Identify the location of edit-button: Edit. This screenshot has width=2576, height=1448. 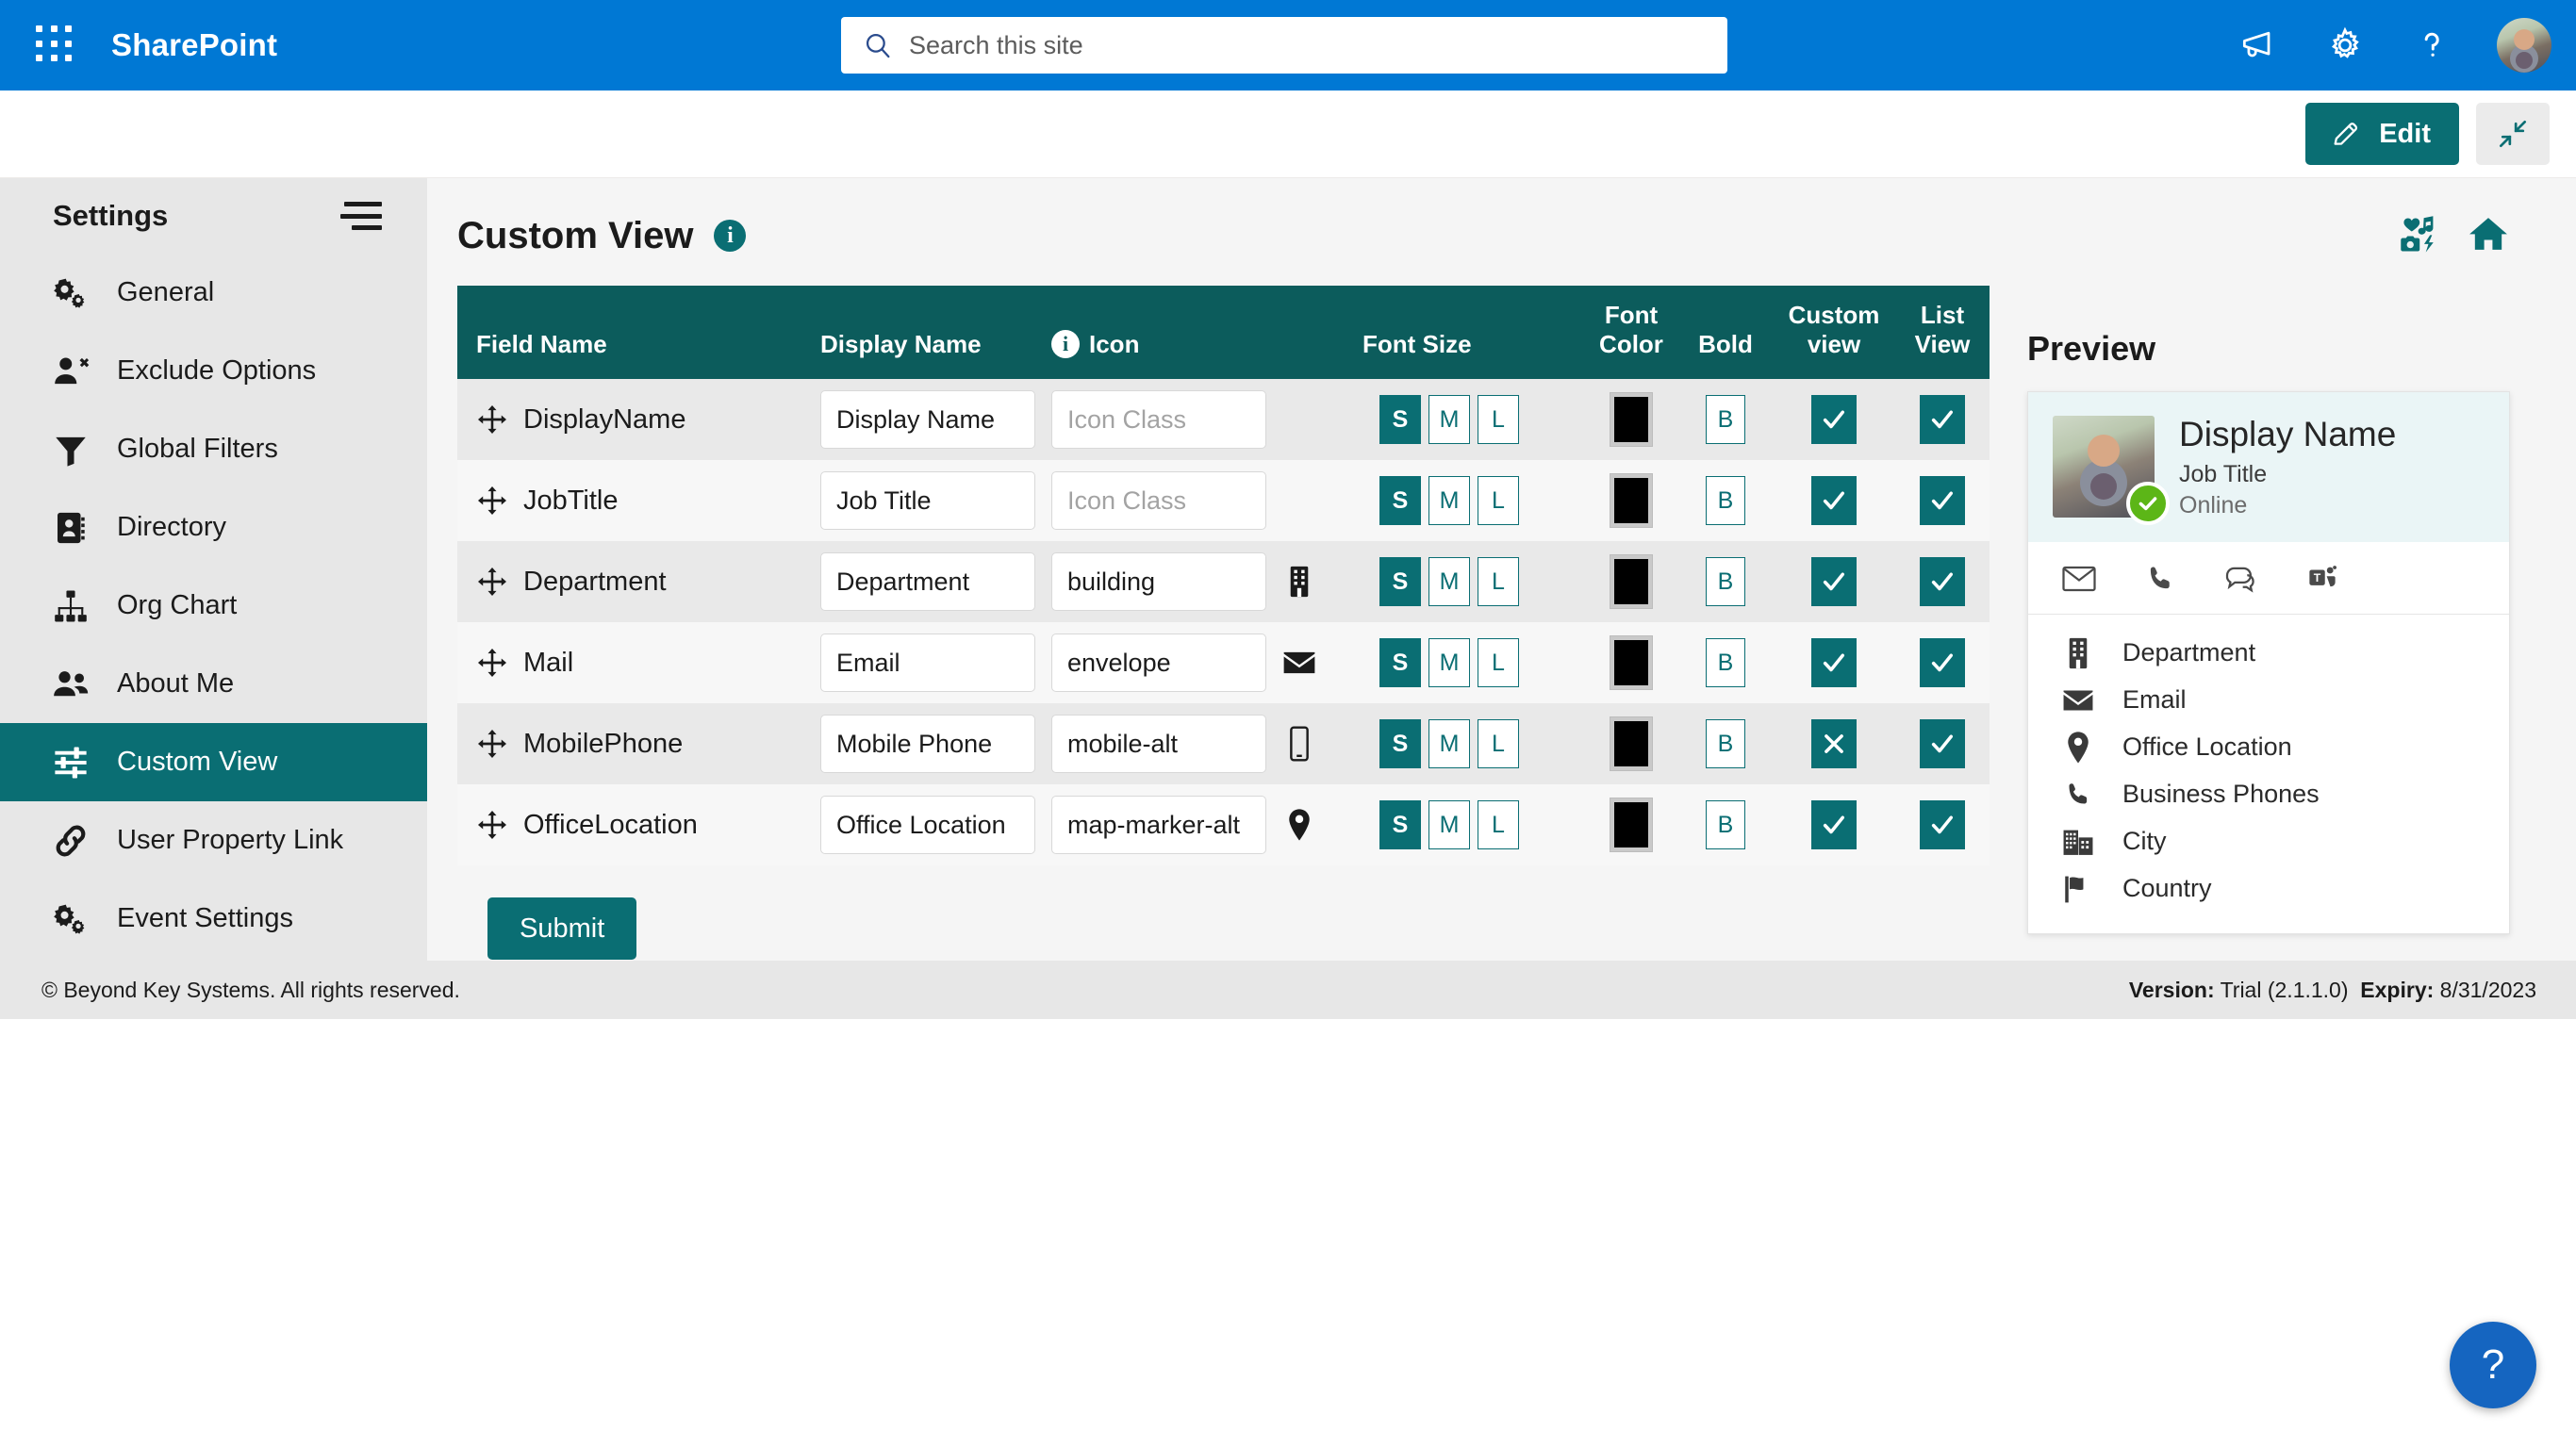
(2382, 134).